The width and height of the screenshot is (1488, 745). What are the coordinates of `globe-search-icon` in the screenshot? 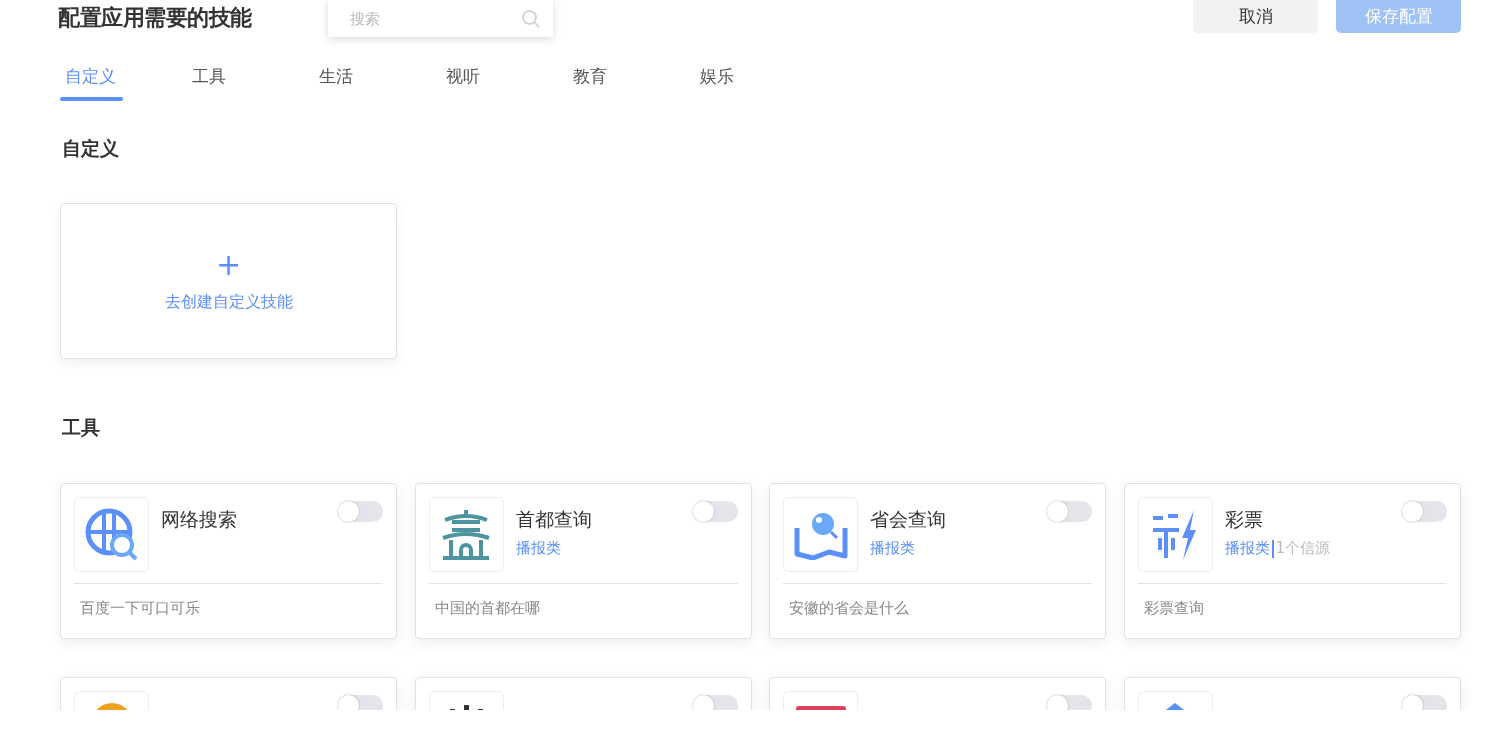 It's located at (111, 534).